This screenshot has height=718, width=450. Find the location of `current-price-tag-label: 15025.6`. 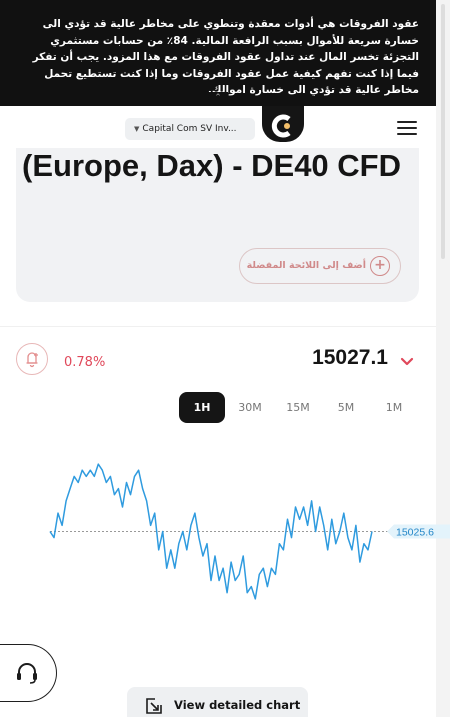

current-price-tag-label: 15025.6 is located at coordinates (415, 533).